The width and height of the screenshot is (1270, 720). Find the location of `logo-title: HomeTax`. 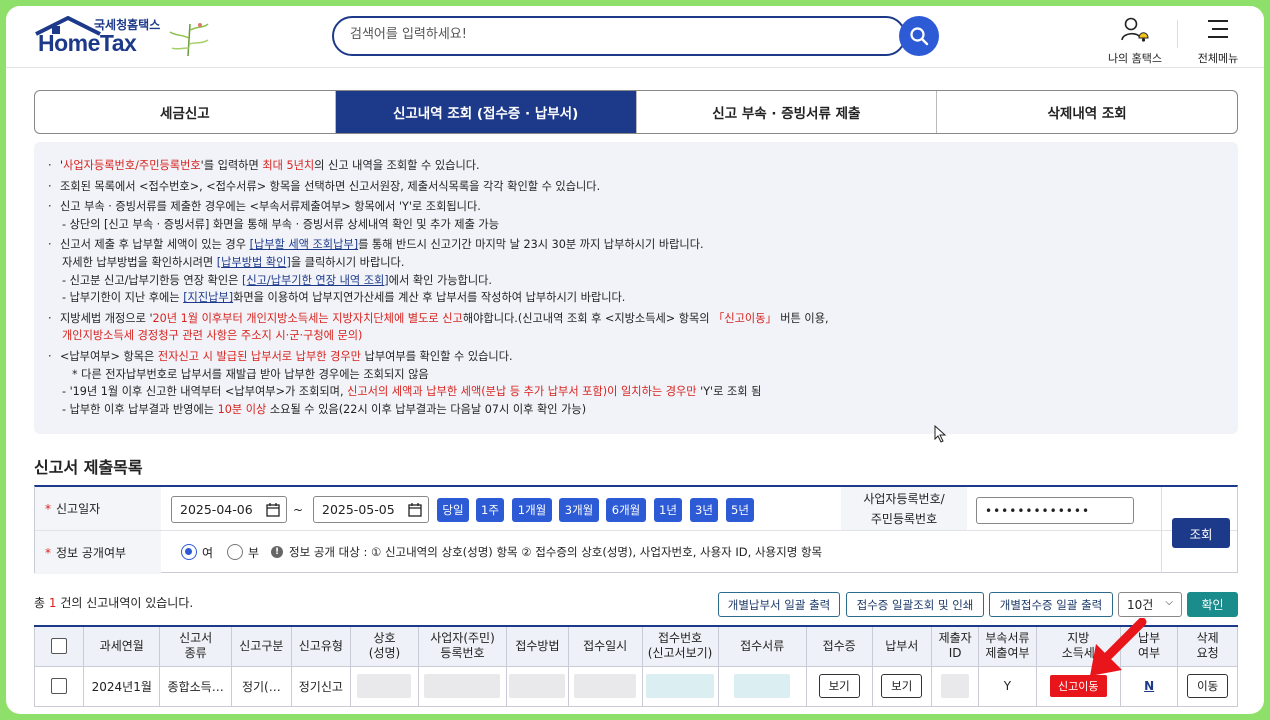

logo-title: HomeTax is located at coordinates (87, 43).